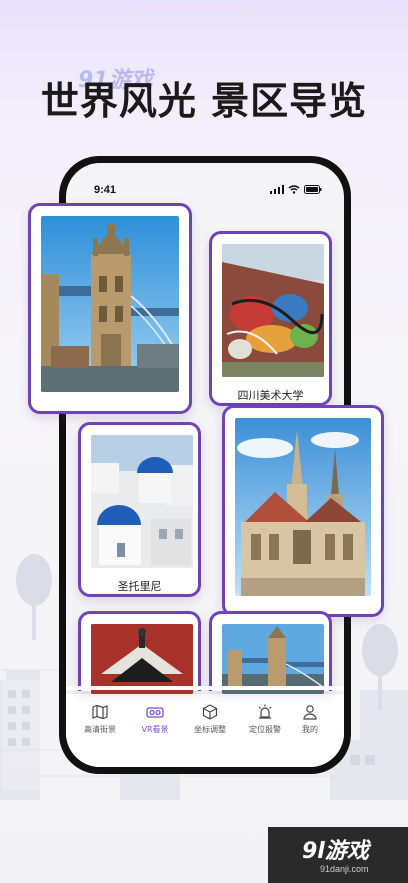 This screenshot has height=883, width=408. What do you see at coordinates (100, 729) in the screenshot?
I see `tab-label: 高清街景` at bounding box center [100, 729].